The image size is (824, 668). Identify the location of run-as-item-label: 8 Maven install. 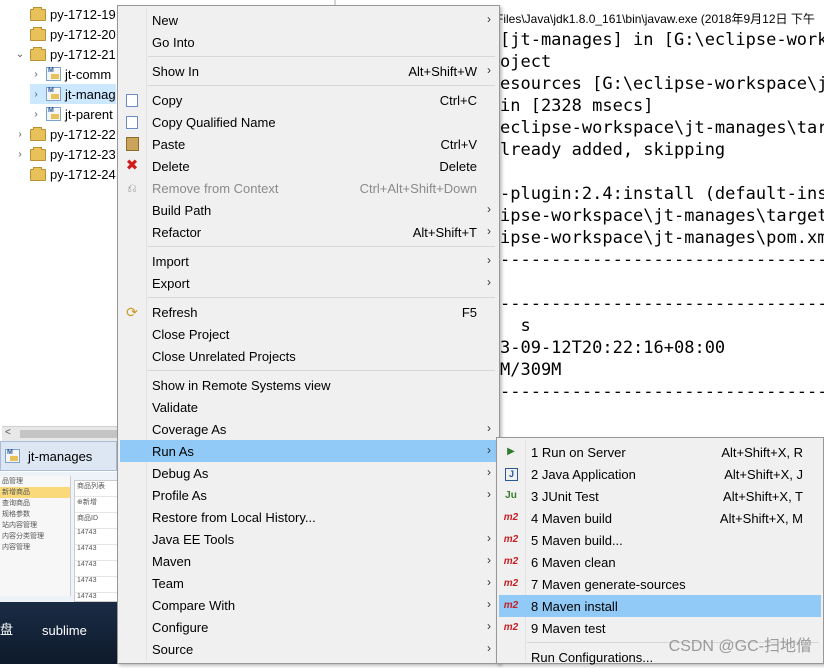
(574, 606).